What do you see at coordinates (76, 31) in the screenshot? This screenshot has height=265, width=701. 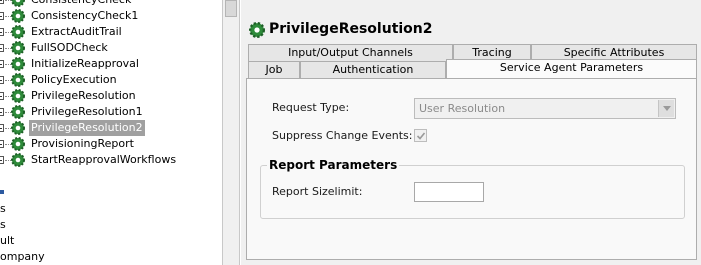 I see `tree-item-label: ExtractAuditTrail` at bounding box center [76, 31].